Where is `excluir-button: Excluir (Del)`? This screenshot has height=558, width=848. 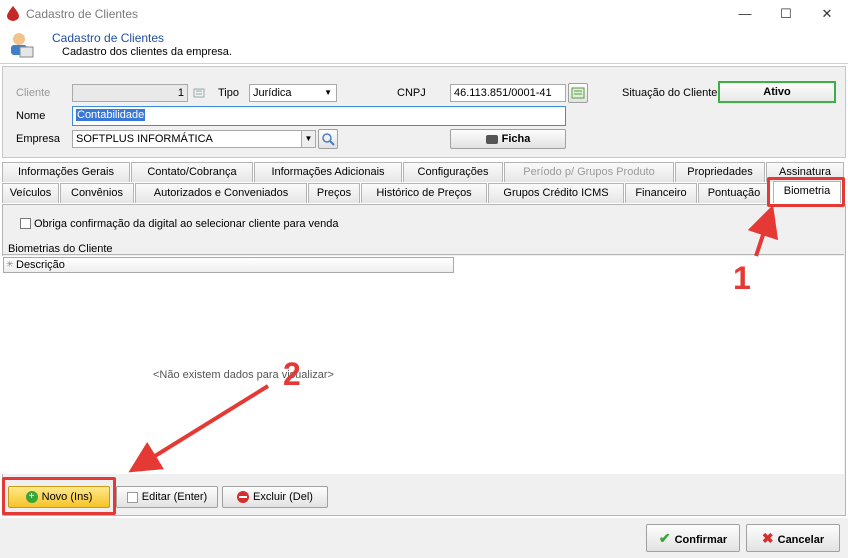
excluir-button: Excluir (Del) is located at coordinates (275, 497).